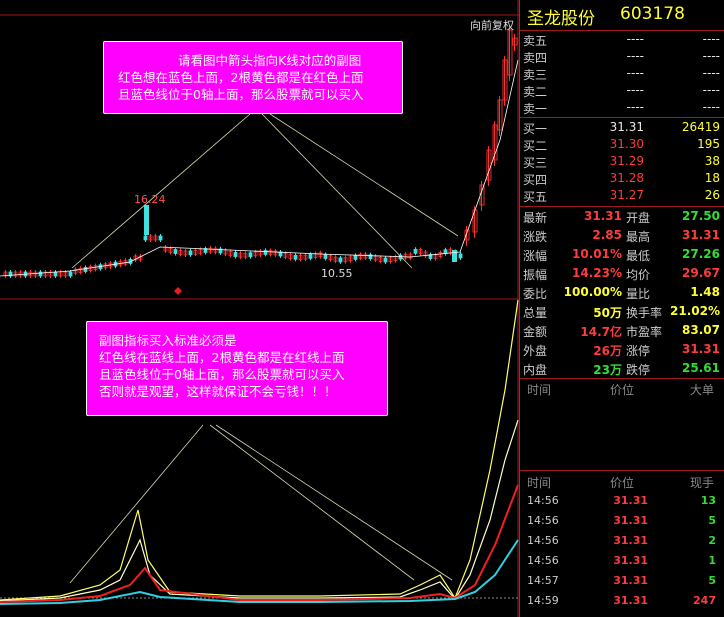  I want to click on stat-row: 涨幅 10.01% 最低 27.26, so click(622, 254).